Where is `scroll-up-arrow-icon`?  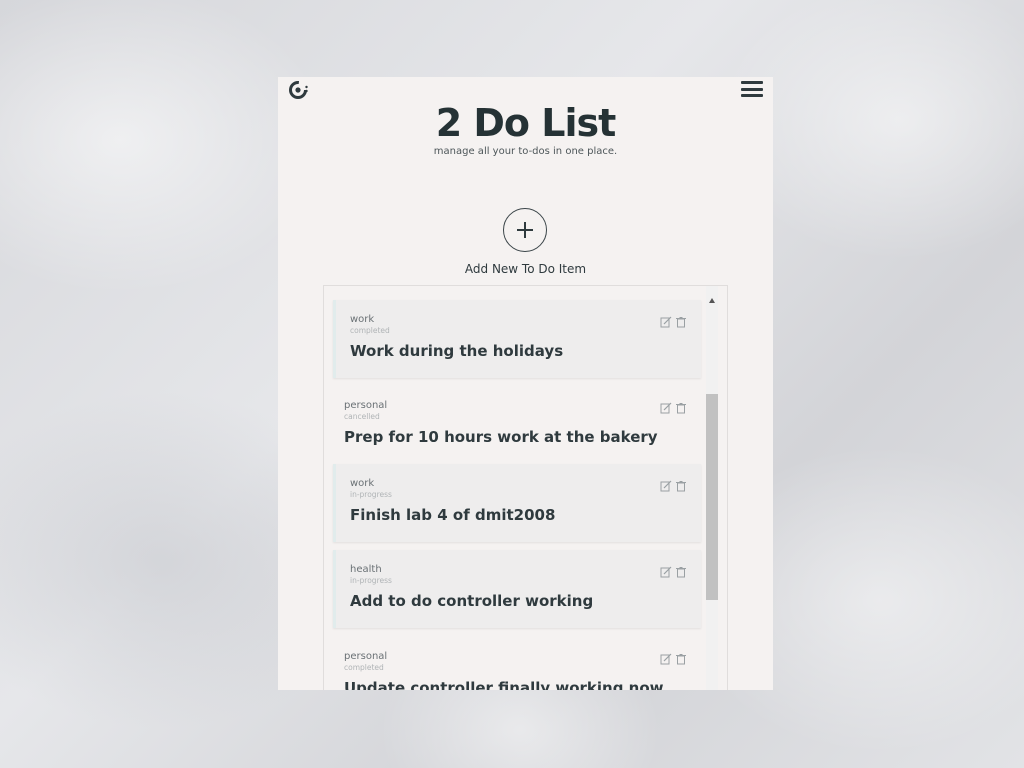
scroll-up-arrow-icon is located at coordinates (712, 300).